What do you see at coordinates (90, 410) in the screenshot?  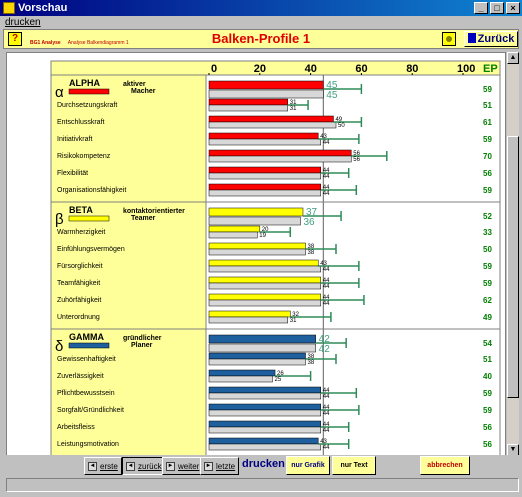 I see `item-label: Sorgfalt/Gründlichkeit` at bounding box center [90, 410].